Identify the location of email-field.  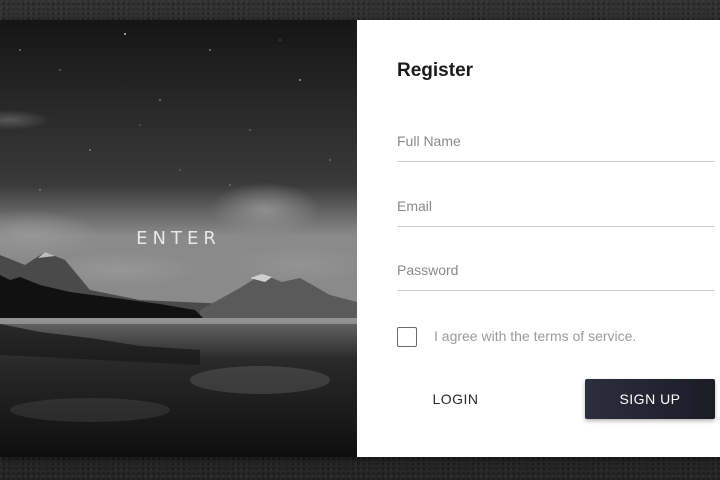
(556, 209).